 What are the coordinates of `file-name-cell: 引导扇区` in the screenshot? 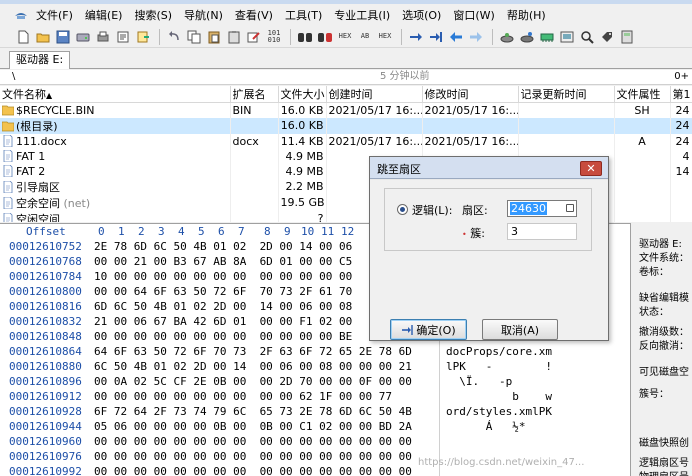 It's located at (115, 186).